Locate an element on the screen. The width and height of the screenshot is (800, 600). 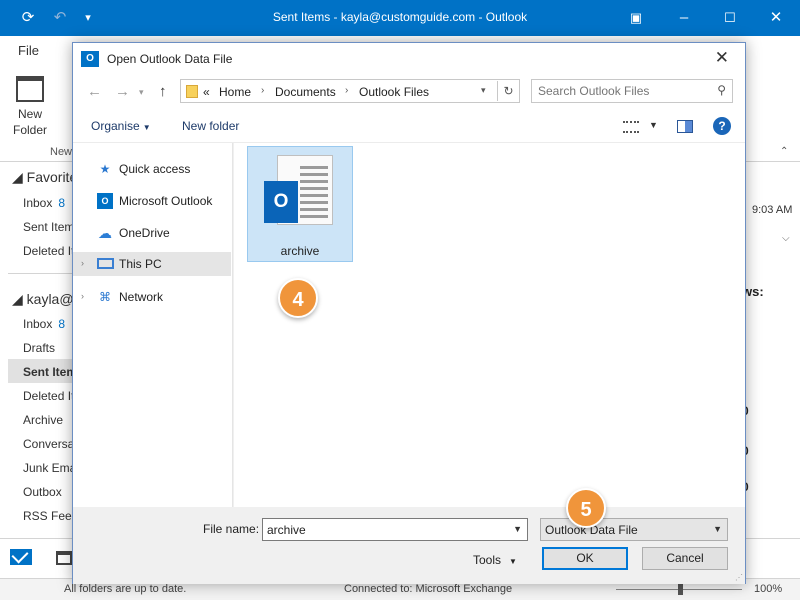
connection-status: Connected to: Microsoft Exchange is located at coordinates (428, 589).